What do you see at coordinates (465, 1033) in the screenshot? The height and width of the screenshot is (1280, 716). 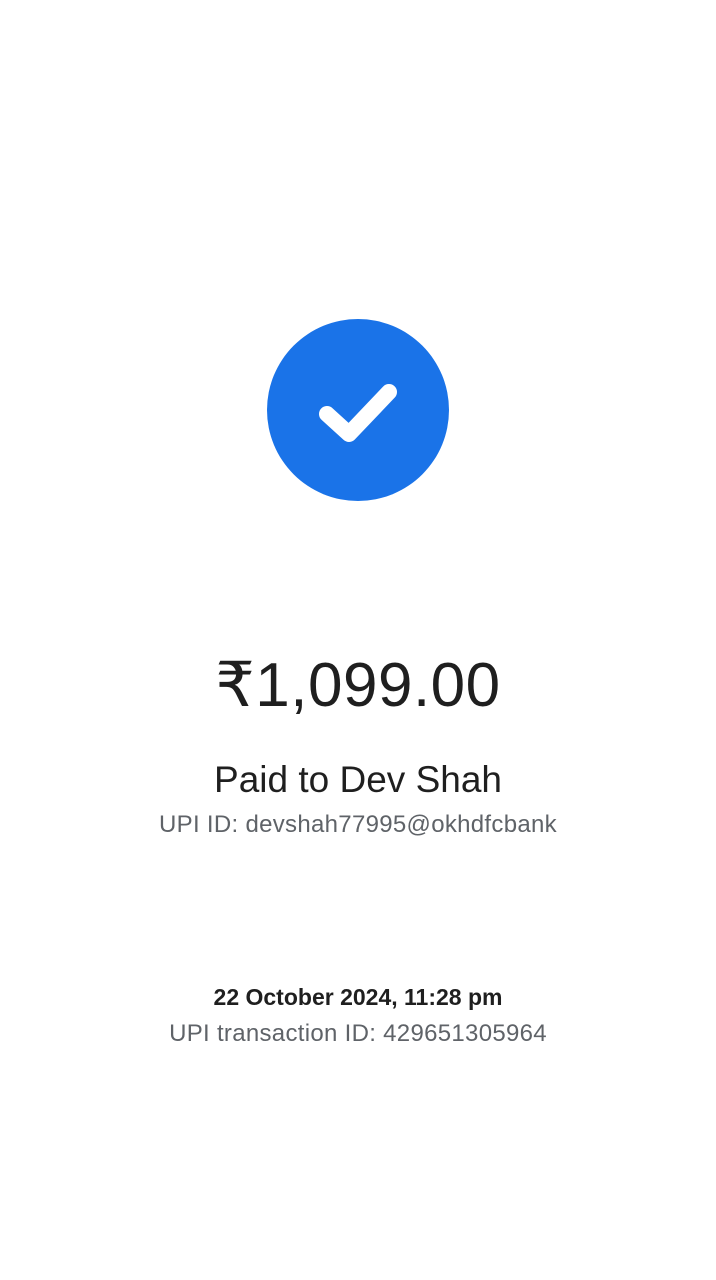 I see `transaction-id-value: 429651305964` at bounding box center [465, 1033].